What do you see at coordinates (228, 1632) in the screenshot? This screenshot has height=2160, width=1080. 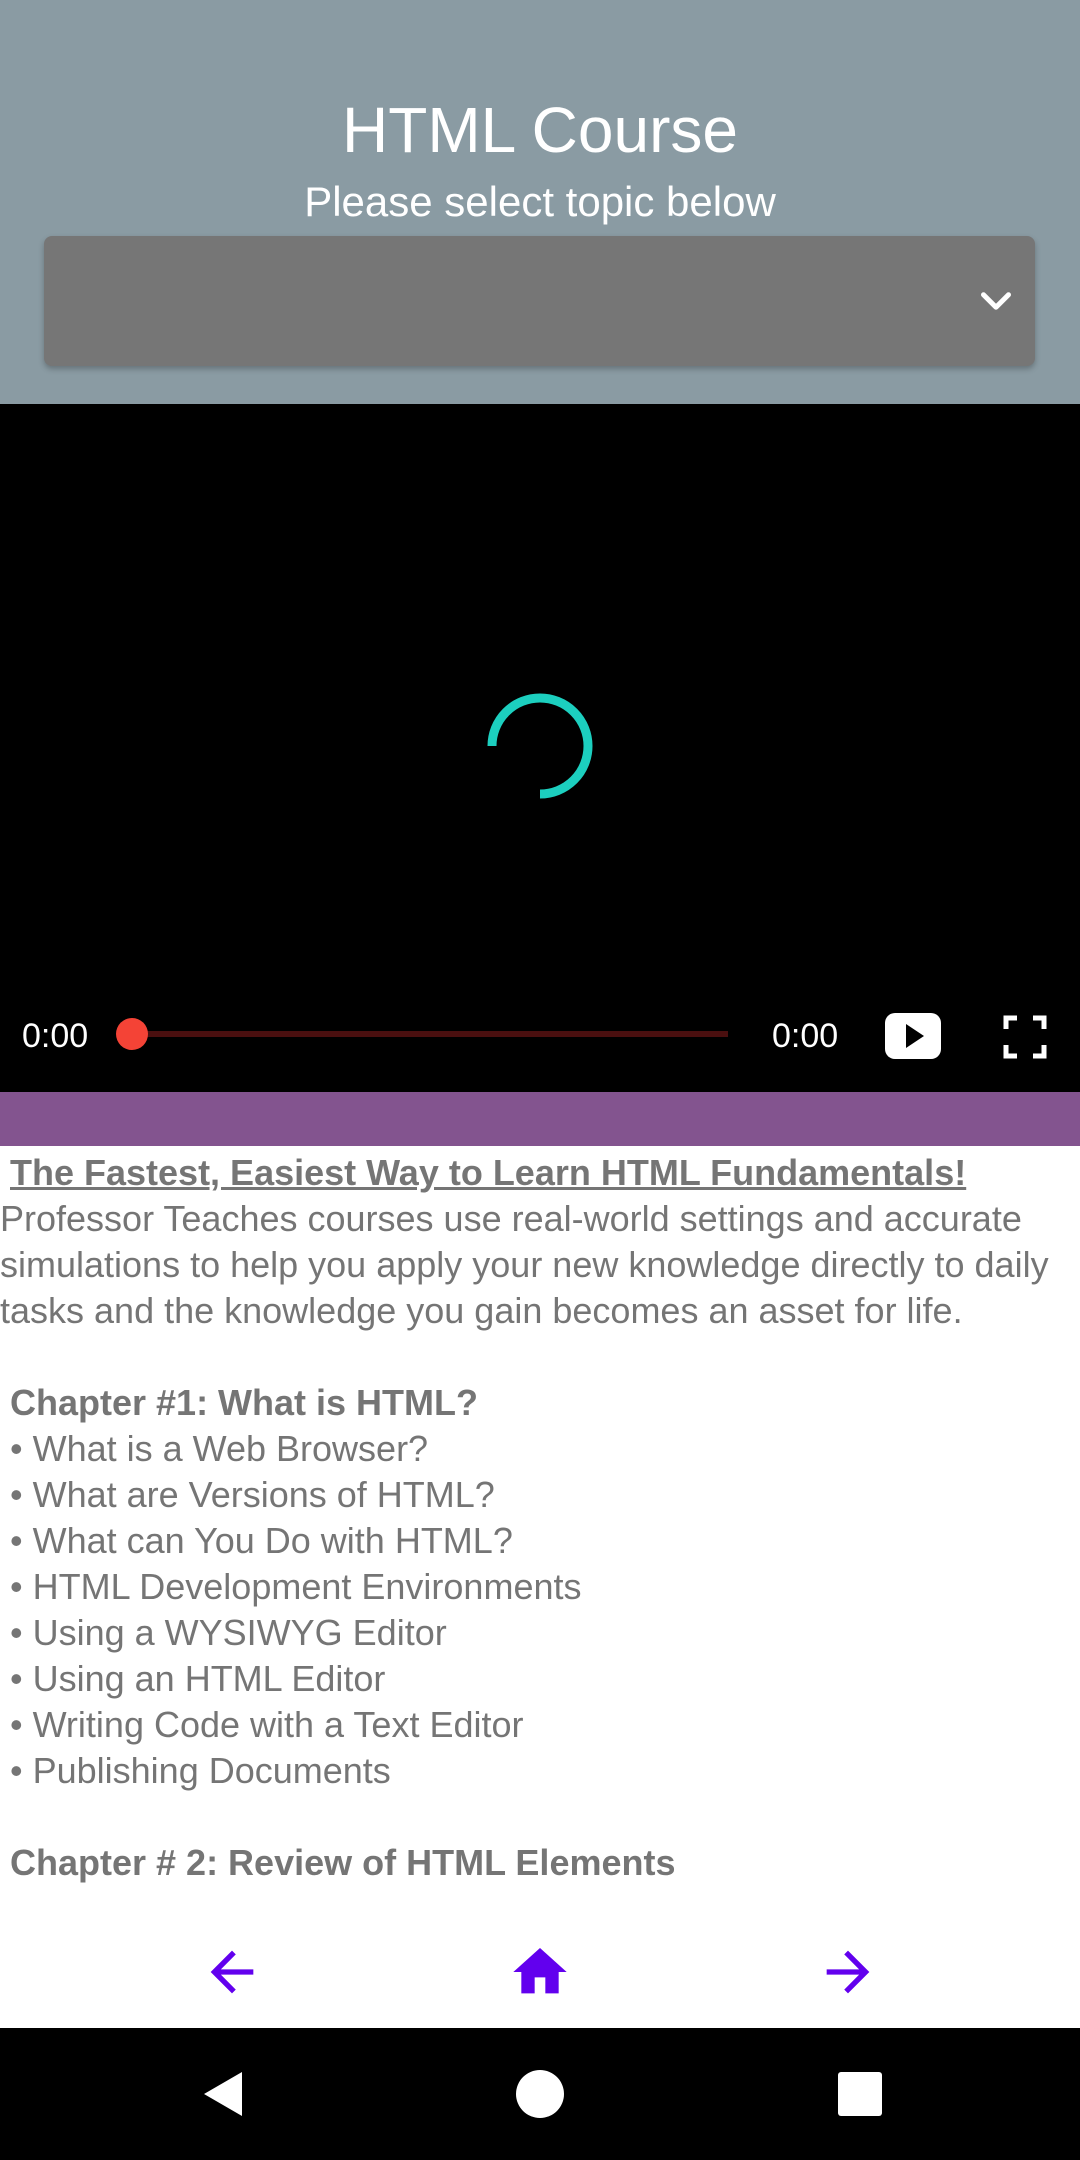 I see `list-item: • Using a WYSIWYG Editor` at bounding box center [228, 1632].